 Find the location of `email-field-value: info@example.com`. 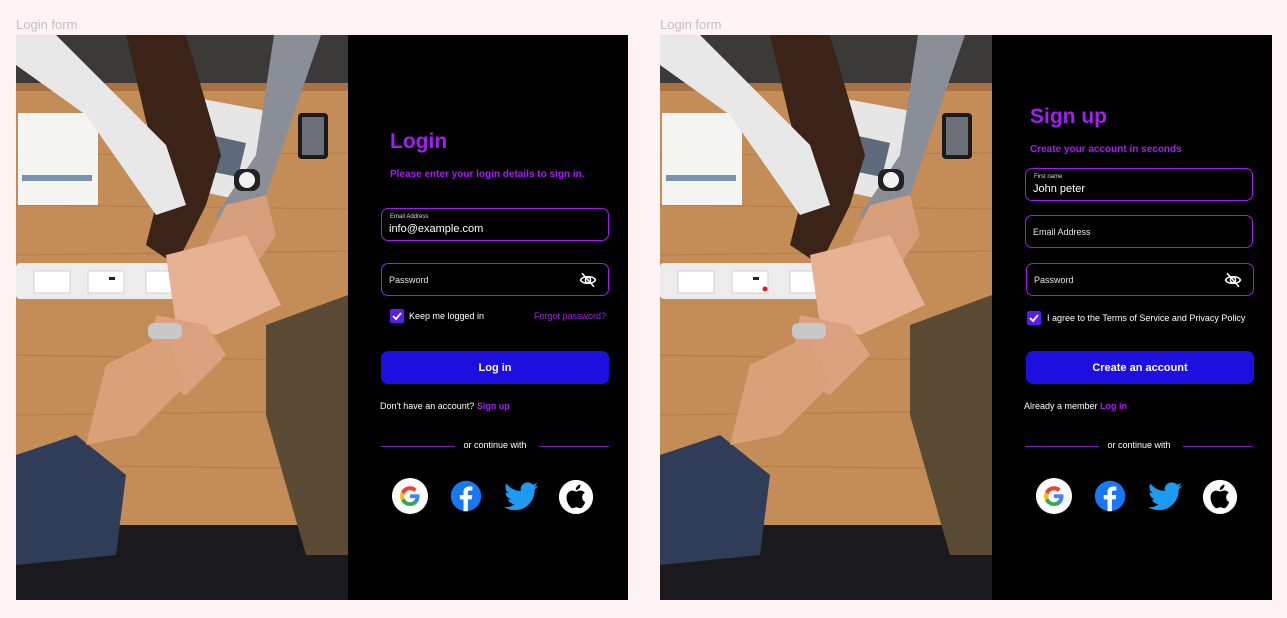

email-field-value: info@example.com is located at coordinates (436, 229).